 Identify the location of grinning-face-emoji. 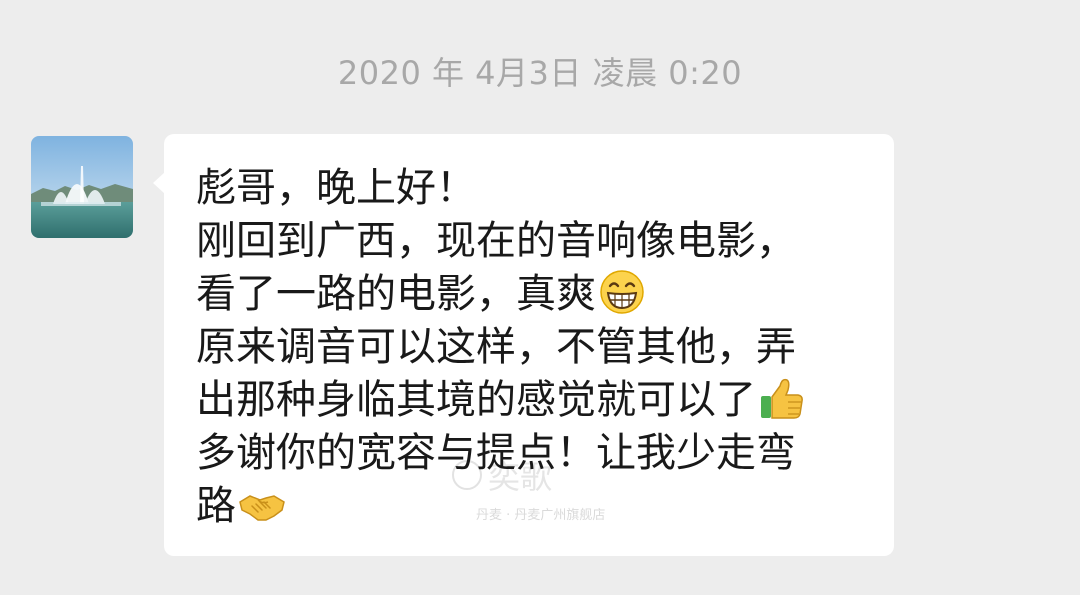
(622, 292).